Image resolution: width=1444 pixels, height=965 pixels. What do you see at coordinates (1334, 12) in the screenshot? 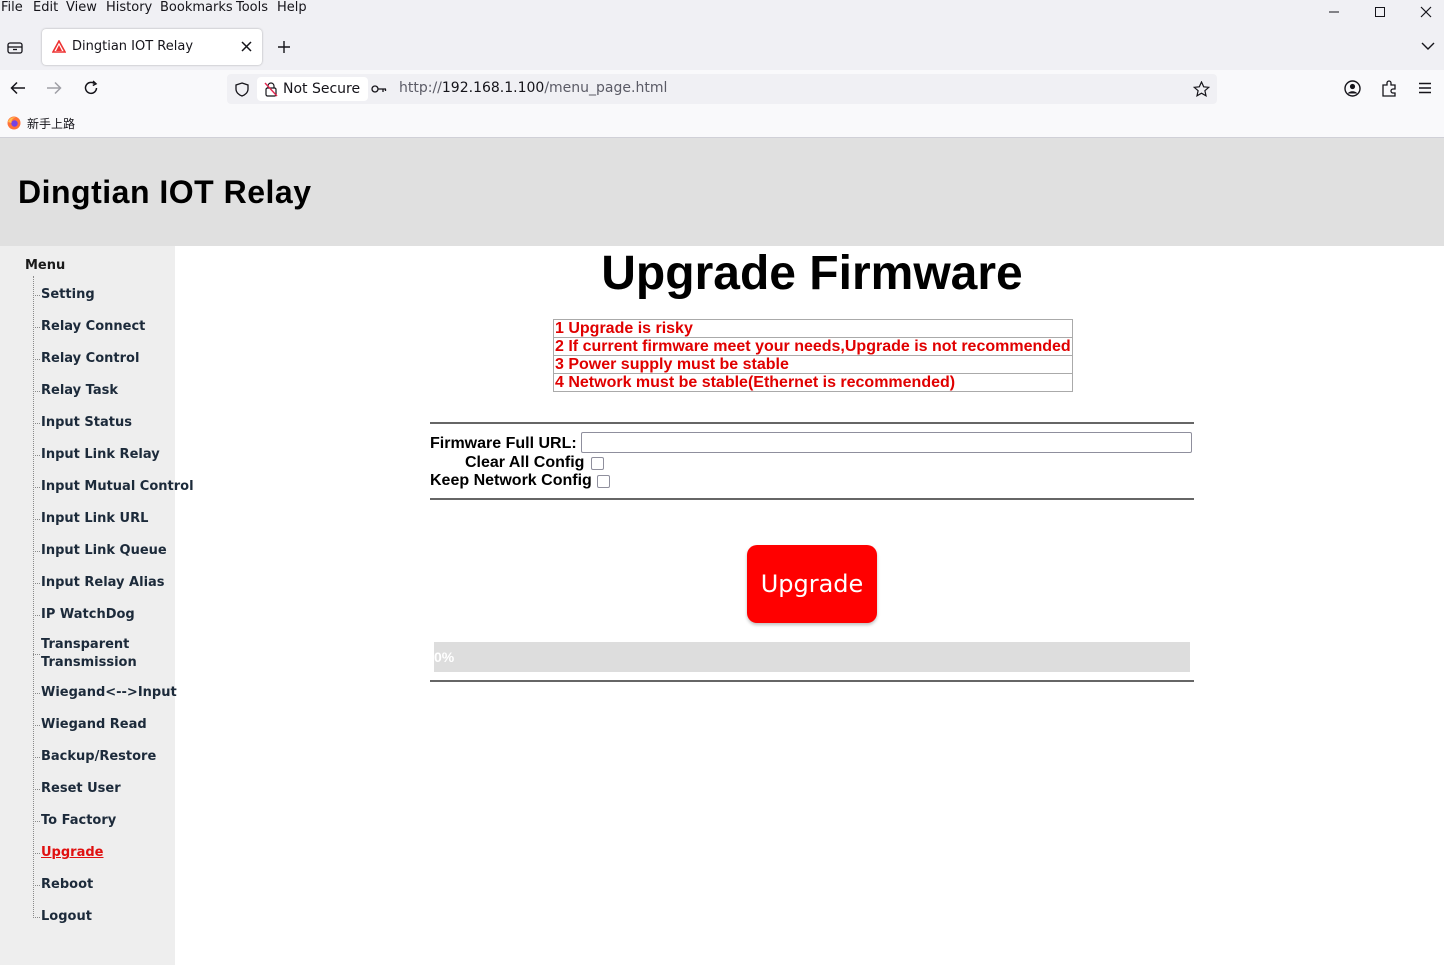
I see `minimize-icon` at bounding box center [1334, 12].